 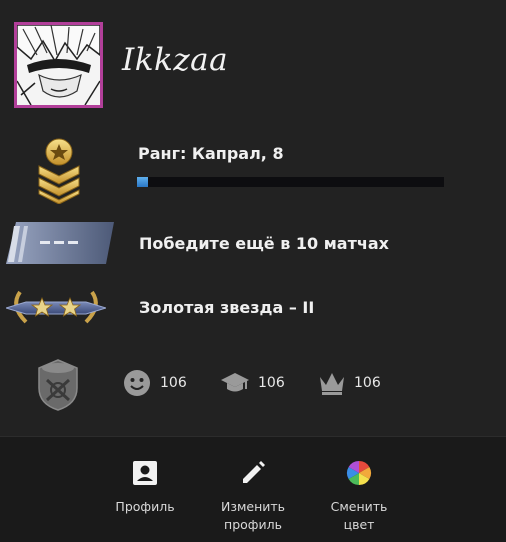 What do you see at coordinates (359, 489) in the screenshot?
I see `change-color-button: Сменить цвет` at bounding box center [359, 489].